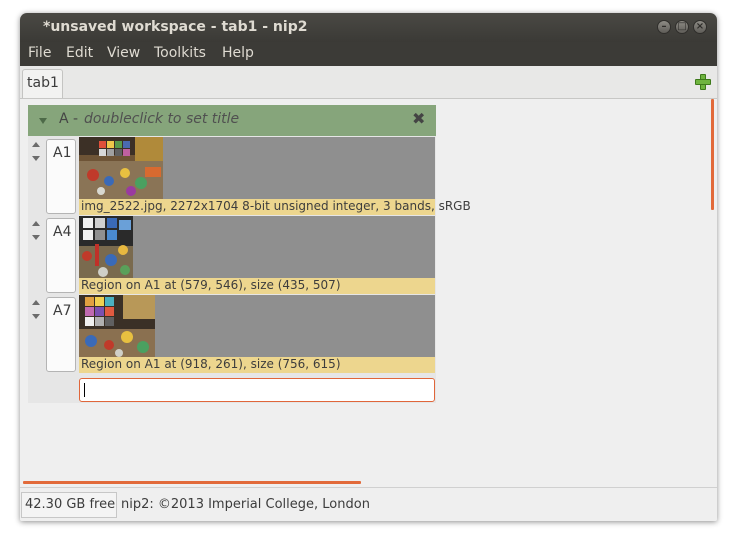 The width and height of the screenshot is (739, 534). What do you see at coordinates (61, 255) in the screenshot?
I see `row-label-button: A4` at bounding box center [61, 255].